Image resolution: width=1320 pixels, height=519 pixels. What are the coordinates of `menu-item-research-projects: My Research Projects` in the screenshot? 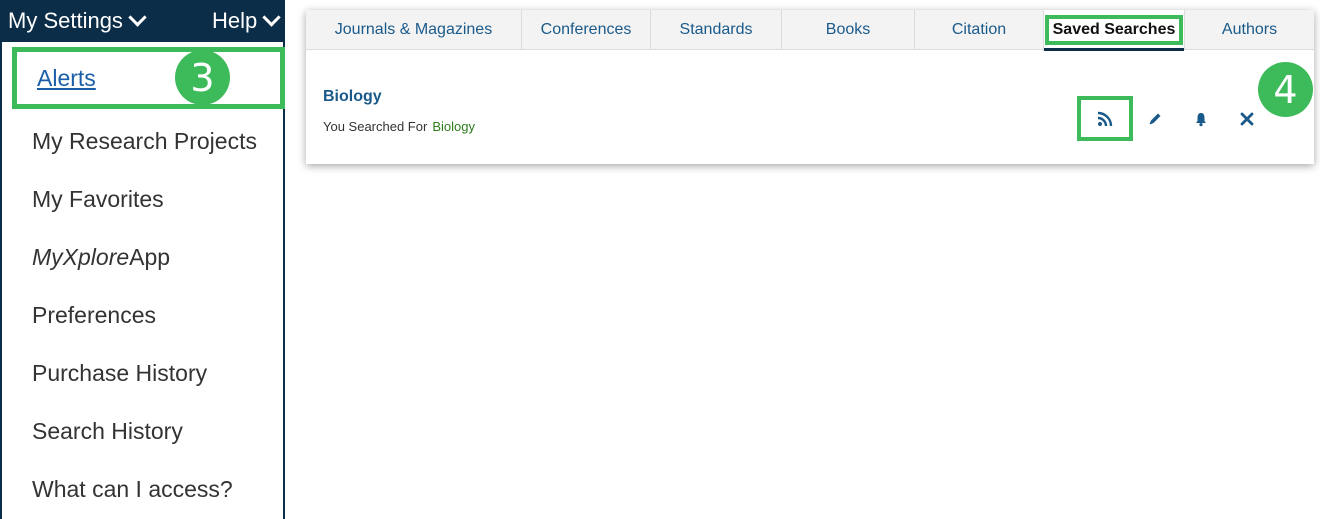 It's located at (142, 141).